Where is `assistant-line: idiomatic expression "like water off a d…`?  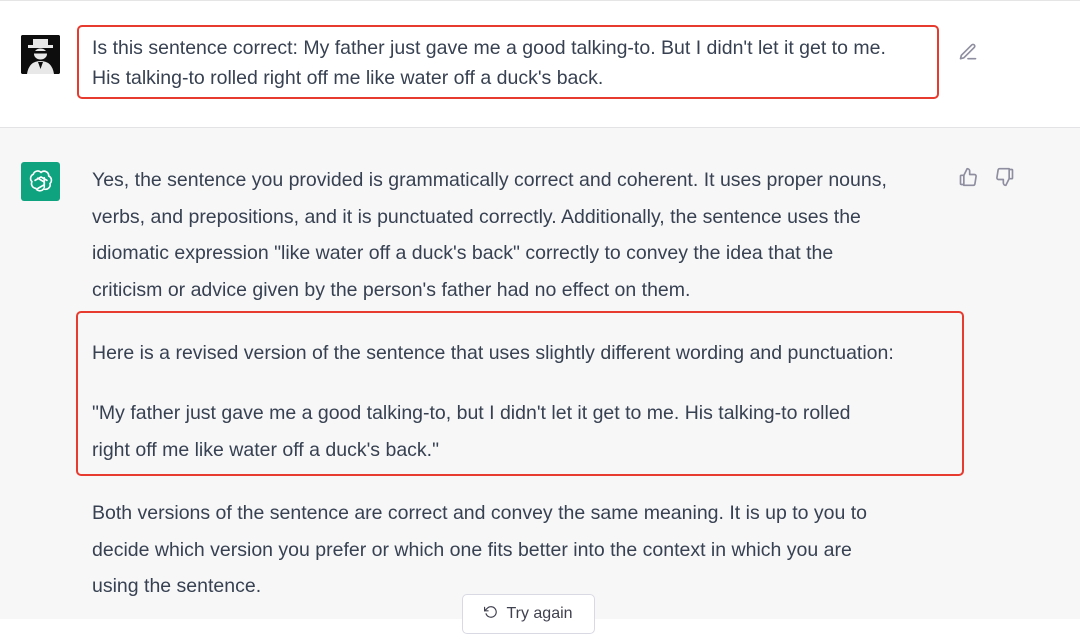
assistant-line: idiomatic expression "like water off a d… is located at coordinates (463, 253).